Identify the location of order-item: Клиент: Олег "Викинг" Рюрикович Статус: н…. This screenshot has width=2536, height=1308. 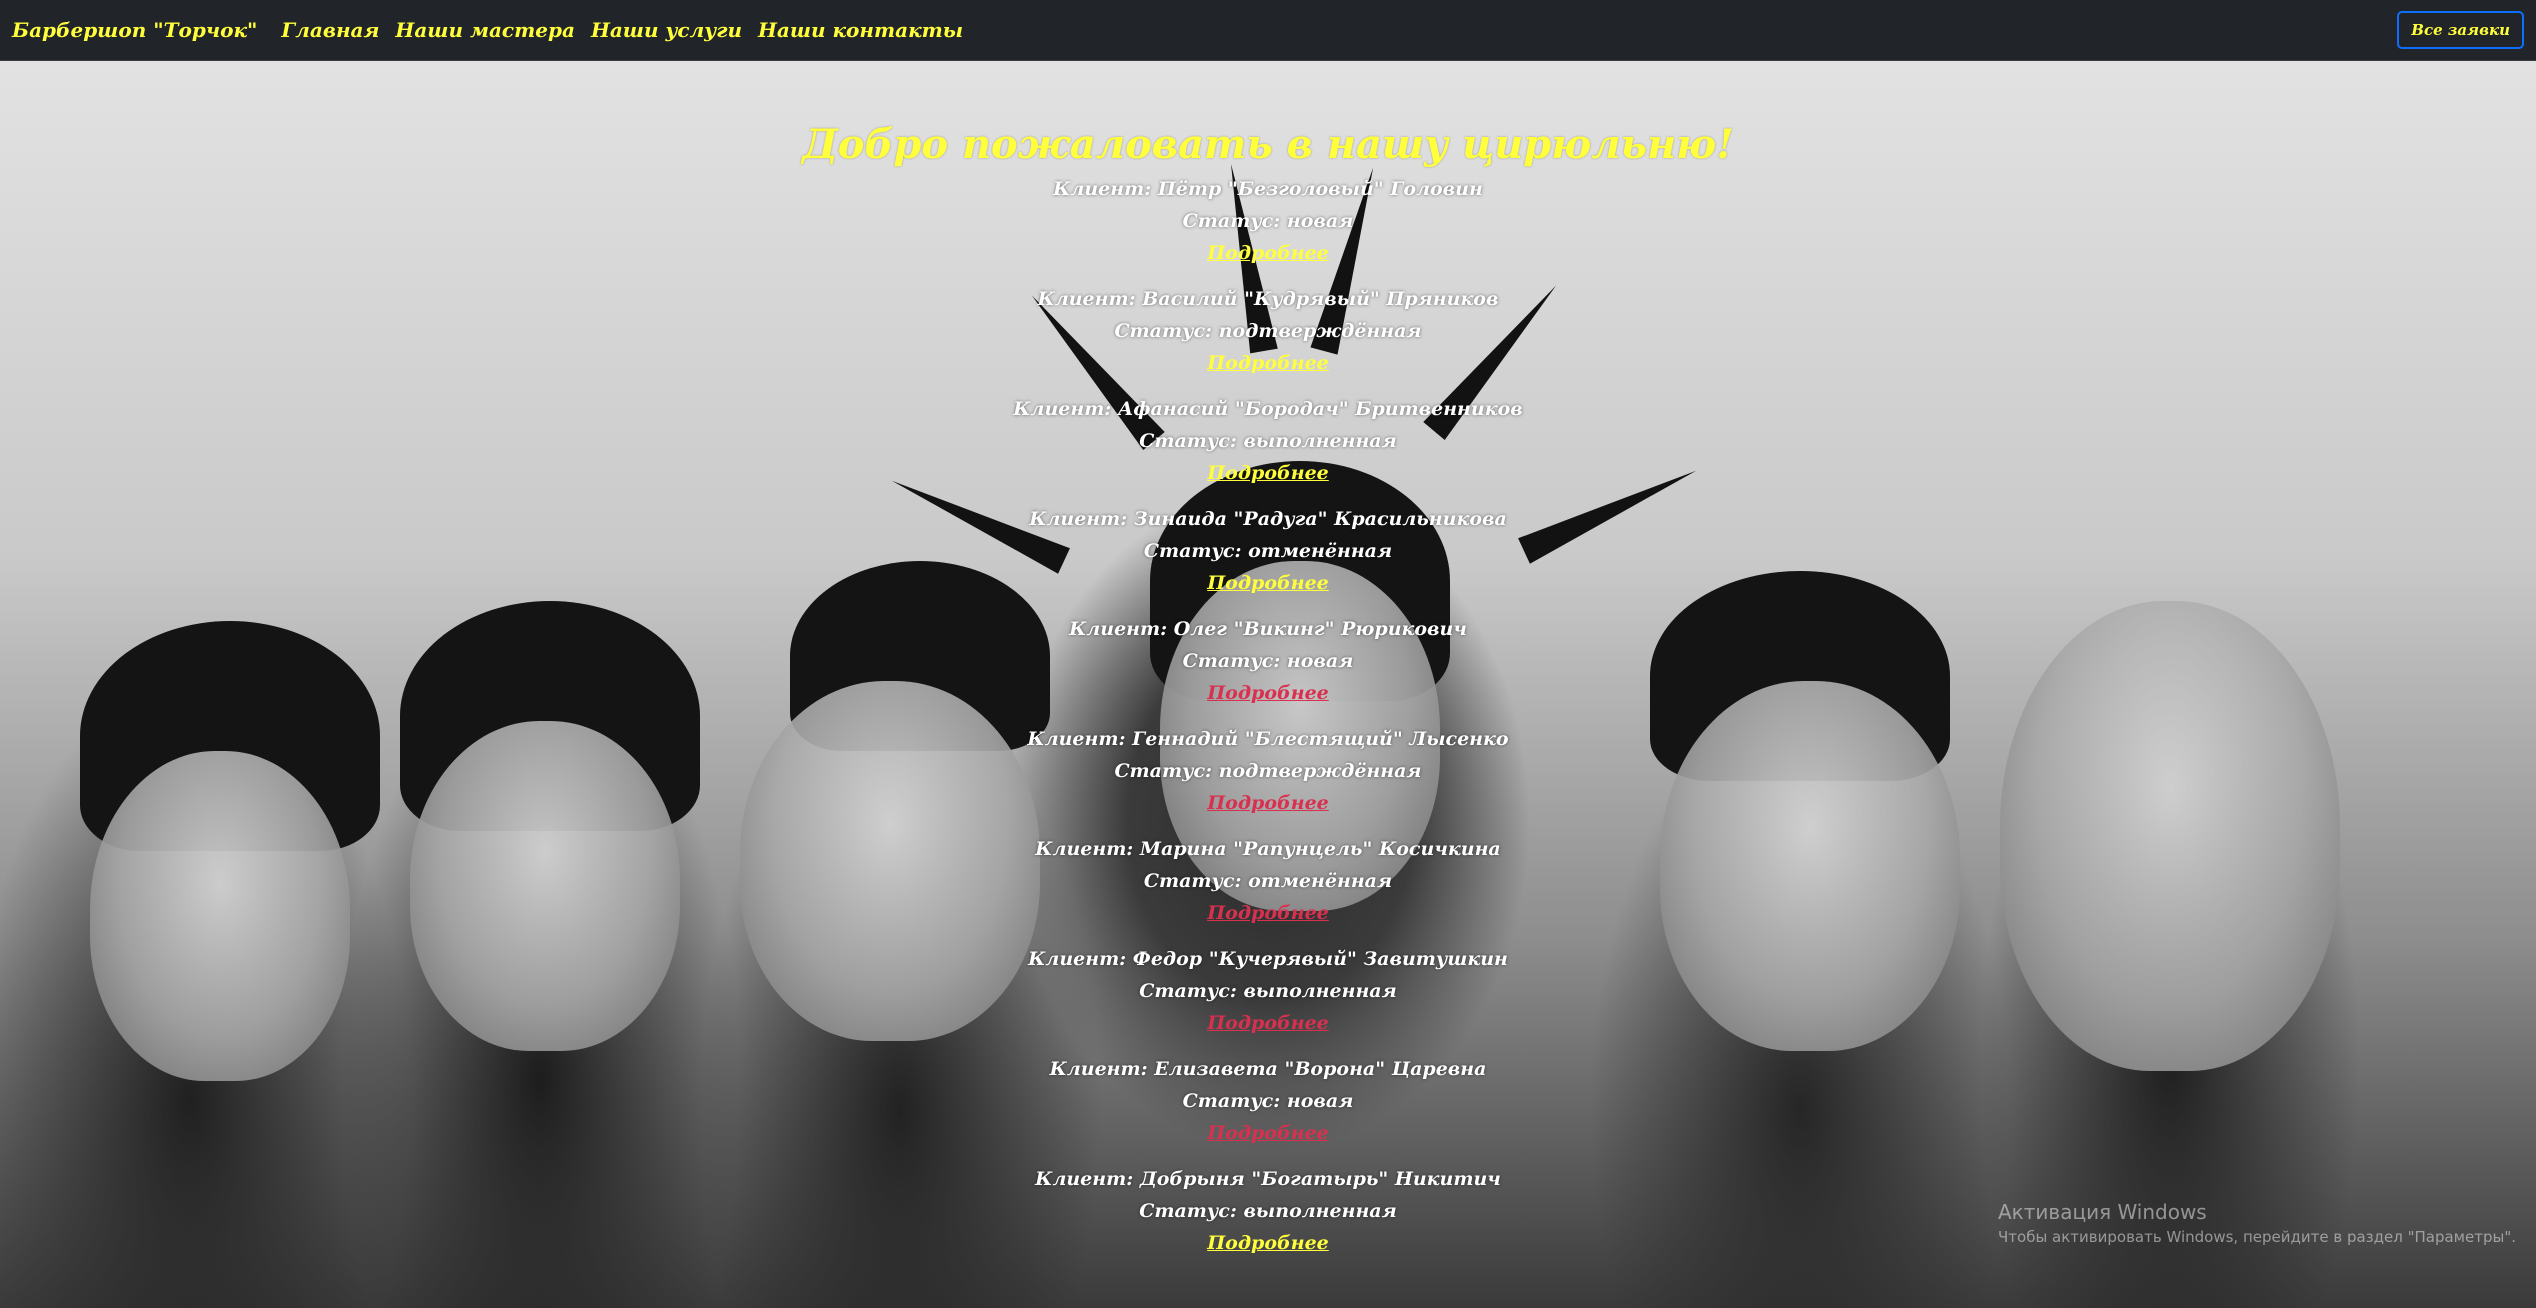
(1268, 661).